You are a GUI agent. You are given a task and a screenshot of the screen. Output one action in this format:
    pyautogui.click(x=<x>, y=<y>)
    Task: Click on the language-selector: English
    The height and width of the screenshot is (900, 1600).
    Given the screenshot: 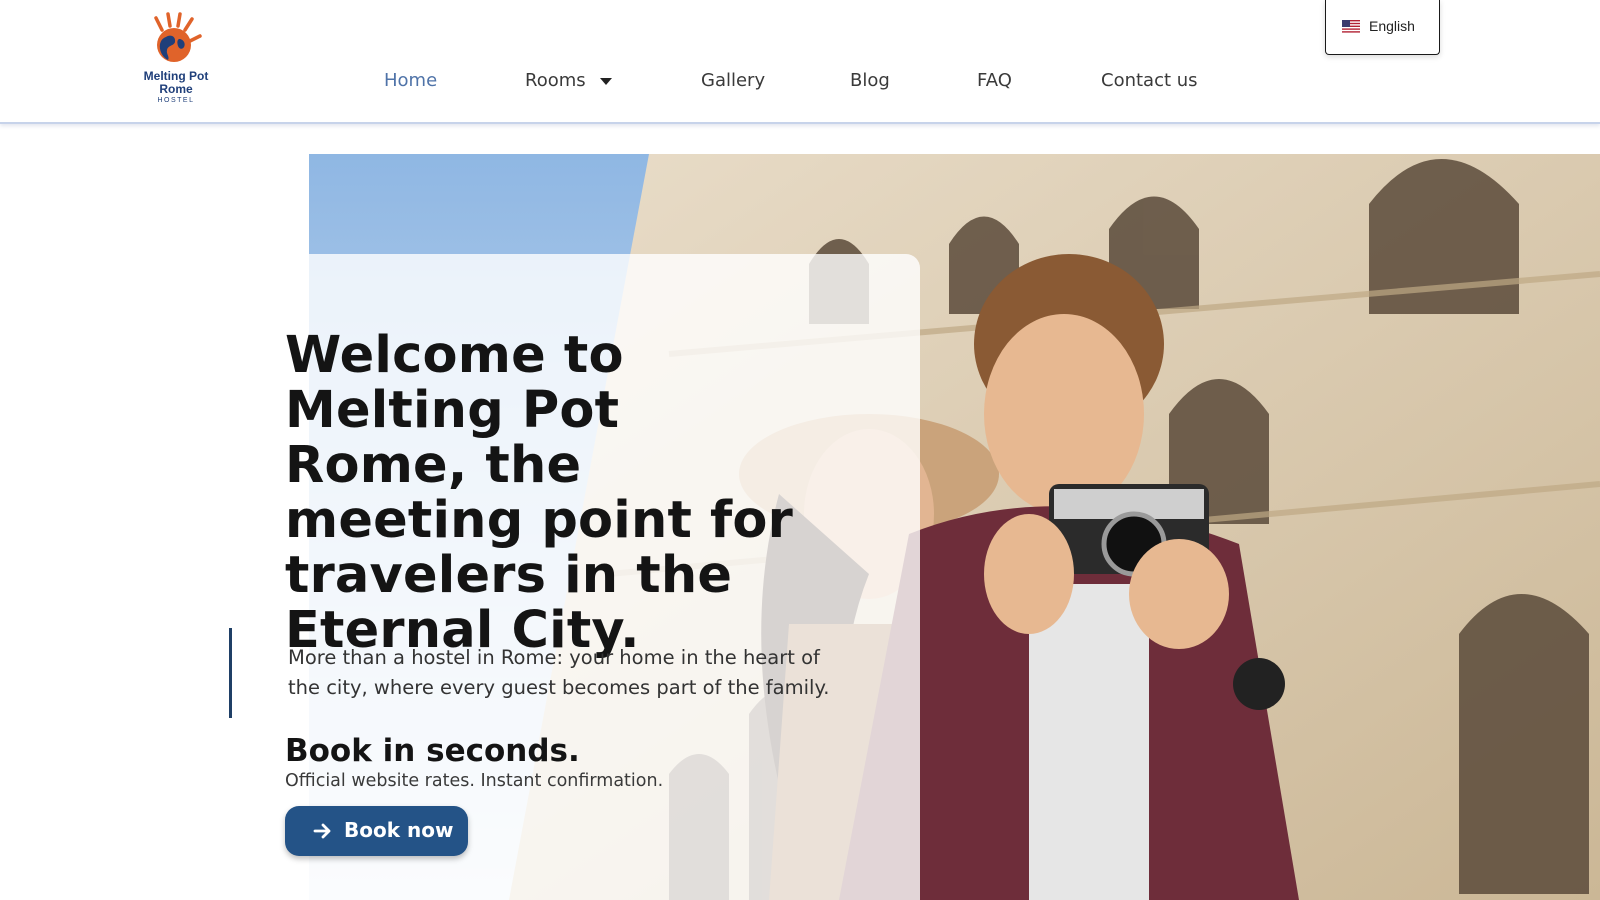 What is the action you would take?
    pyautogui.click(x=1382, y=27)
    